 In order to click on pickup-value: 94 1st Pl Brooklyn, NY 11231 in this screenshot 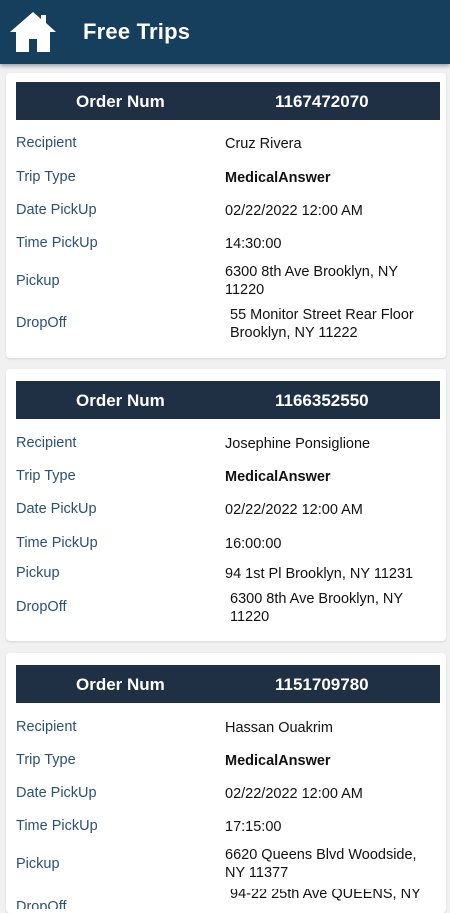, I will do `click(319, 574)`.